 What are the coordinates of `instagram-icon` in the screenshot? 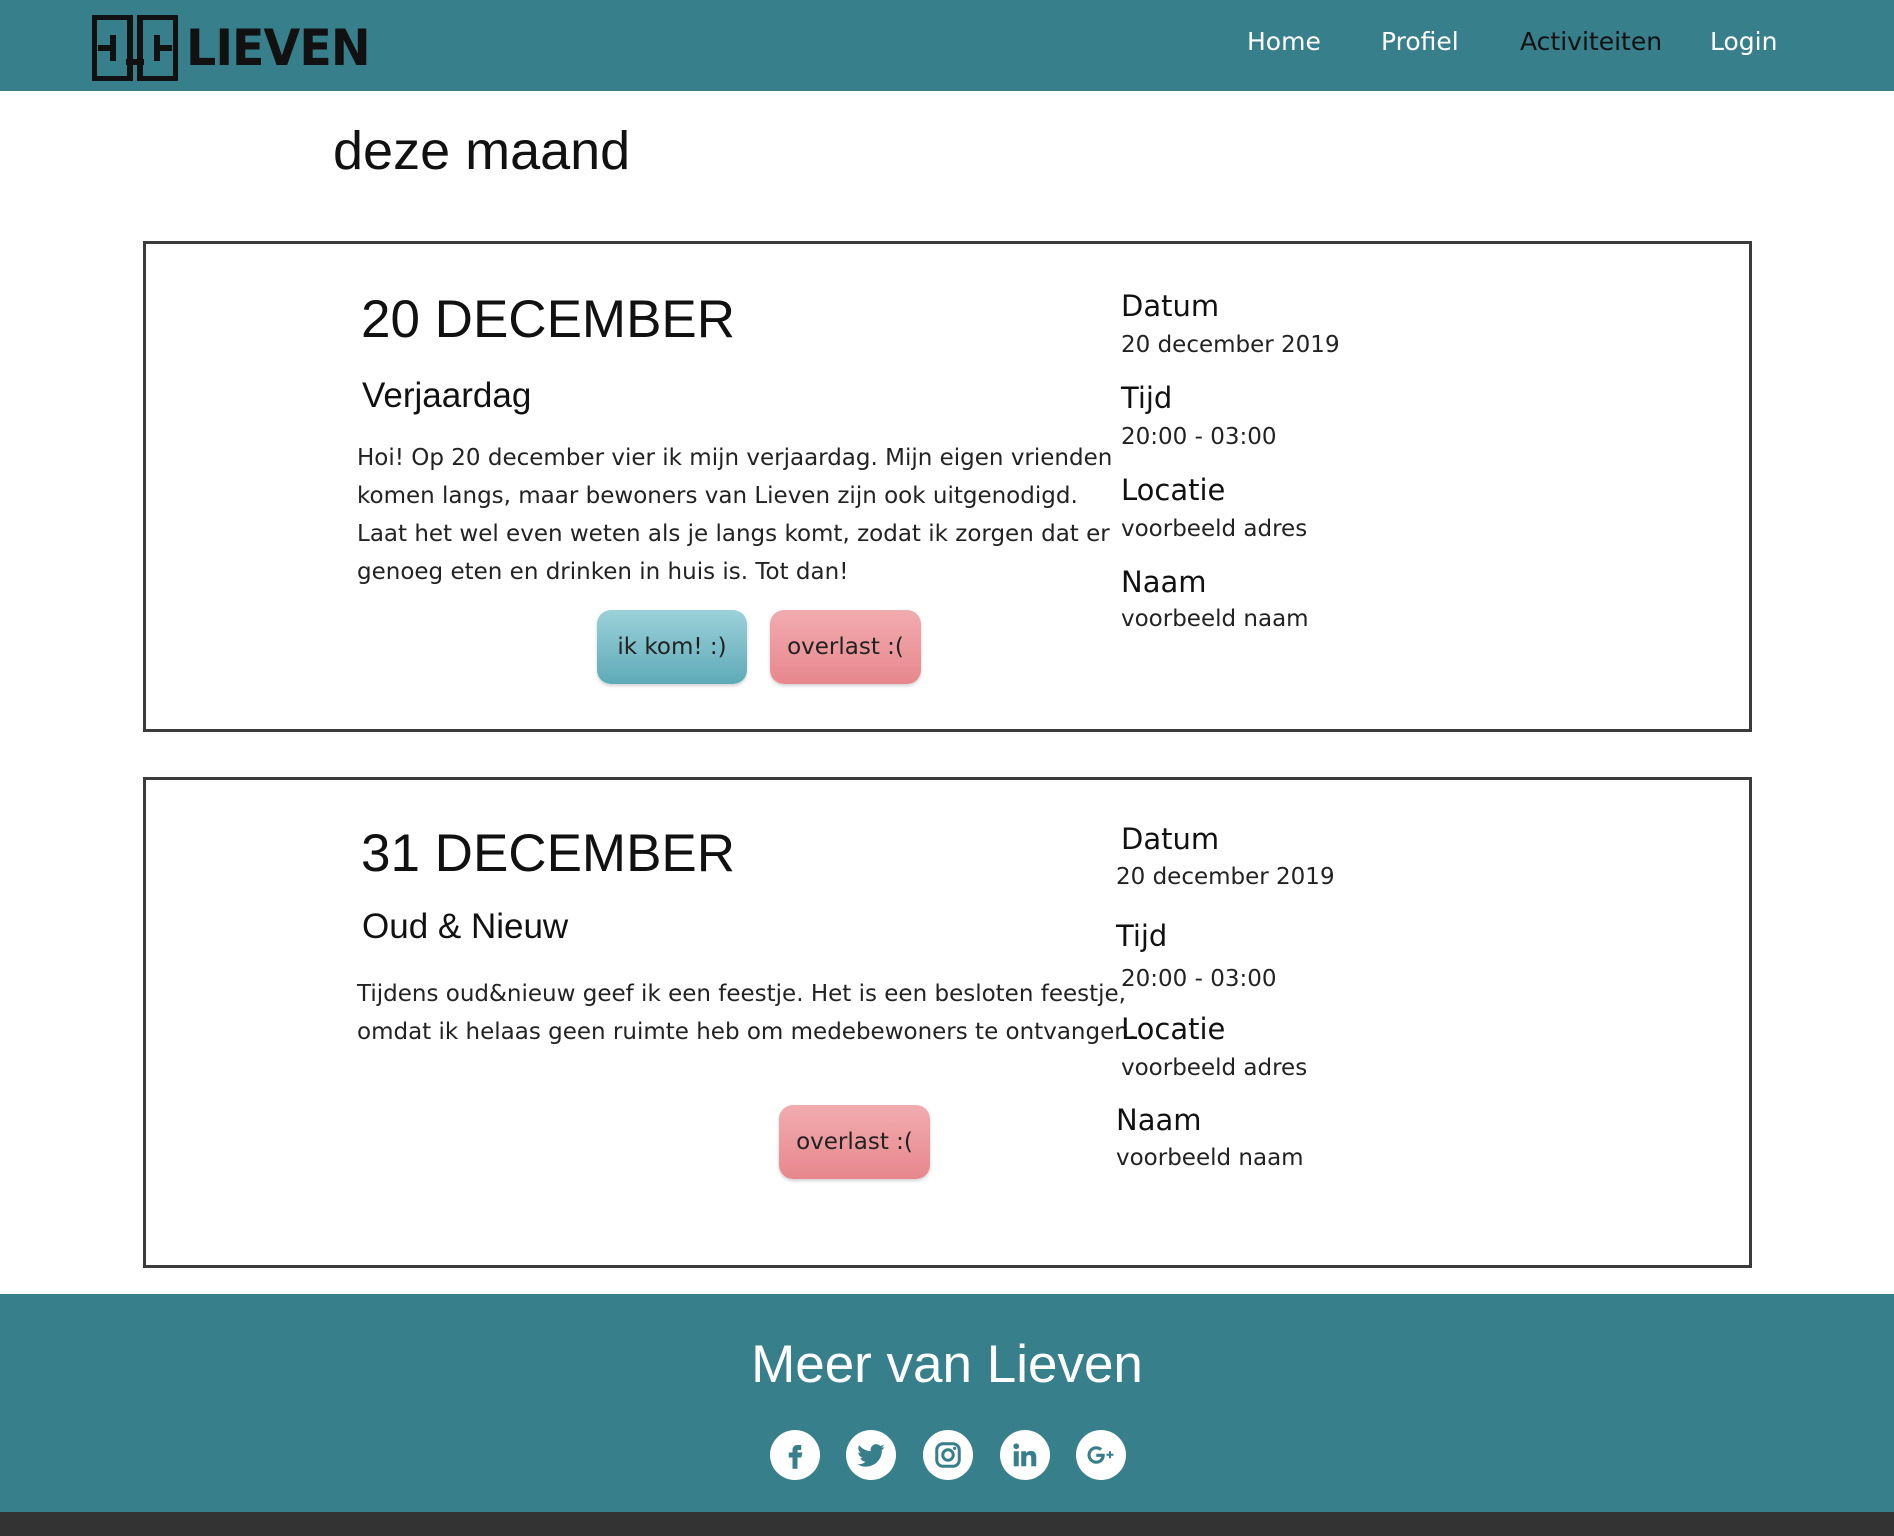 It's located at (948, 1455).